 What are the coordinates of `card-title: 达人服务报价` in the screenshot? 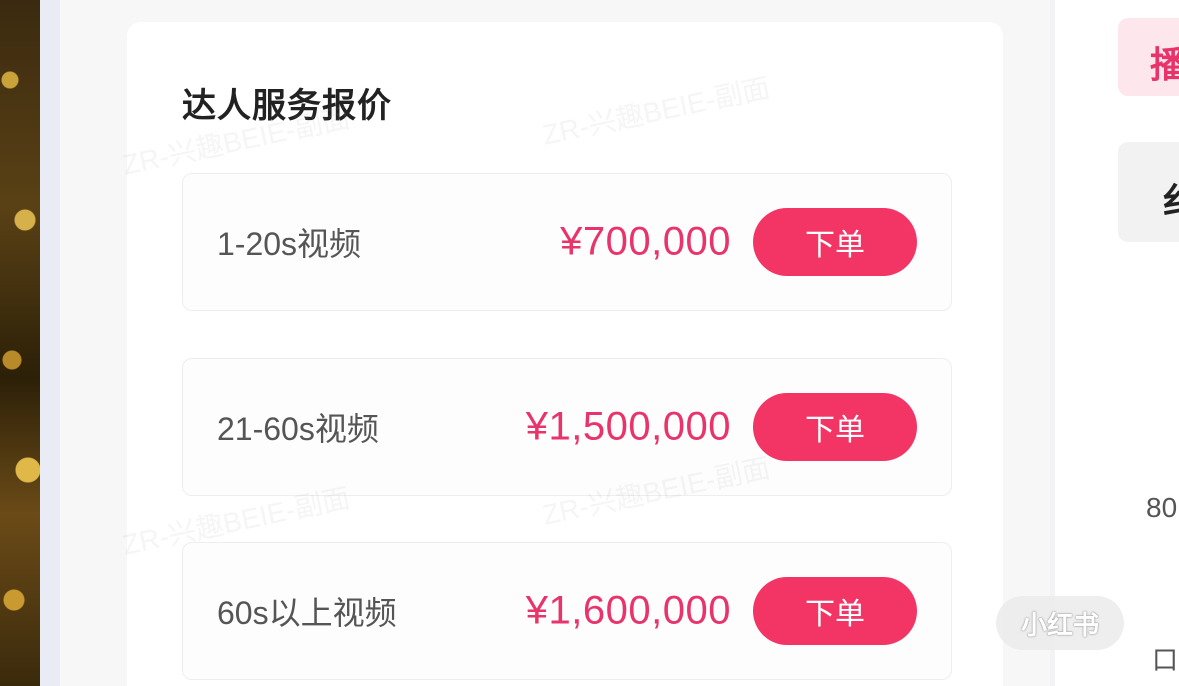 It's located at (287, 106).